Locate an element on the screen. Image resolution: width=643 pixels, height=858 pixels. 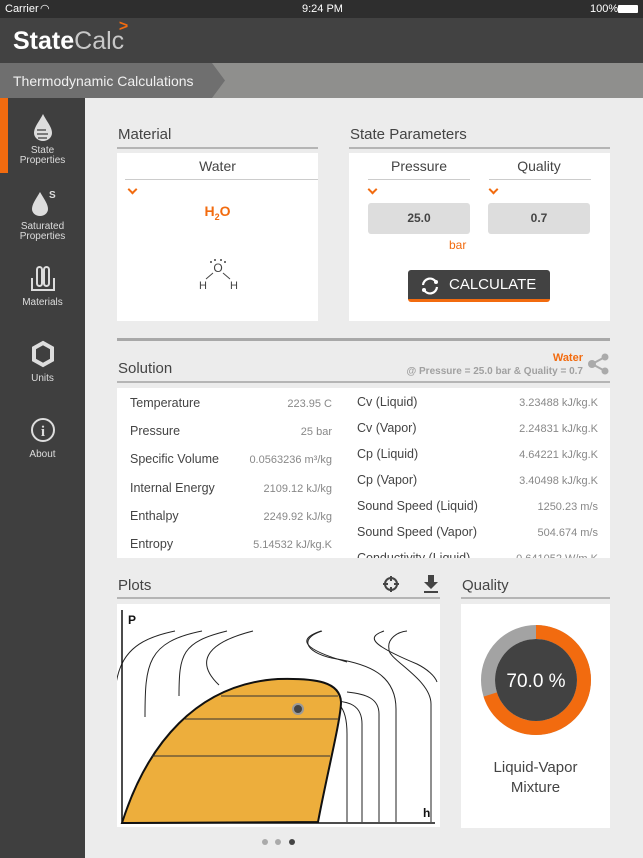
quality-card: 70.0 % Liquid-Vapor Mixture is located at coordinates (535, 716).